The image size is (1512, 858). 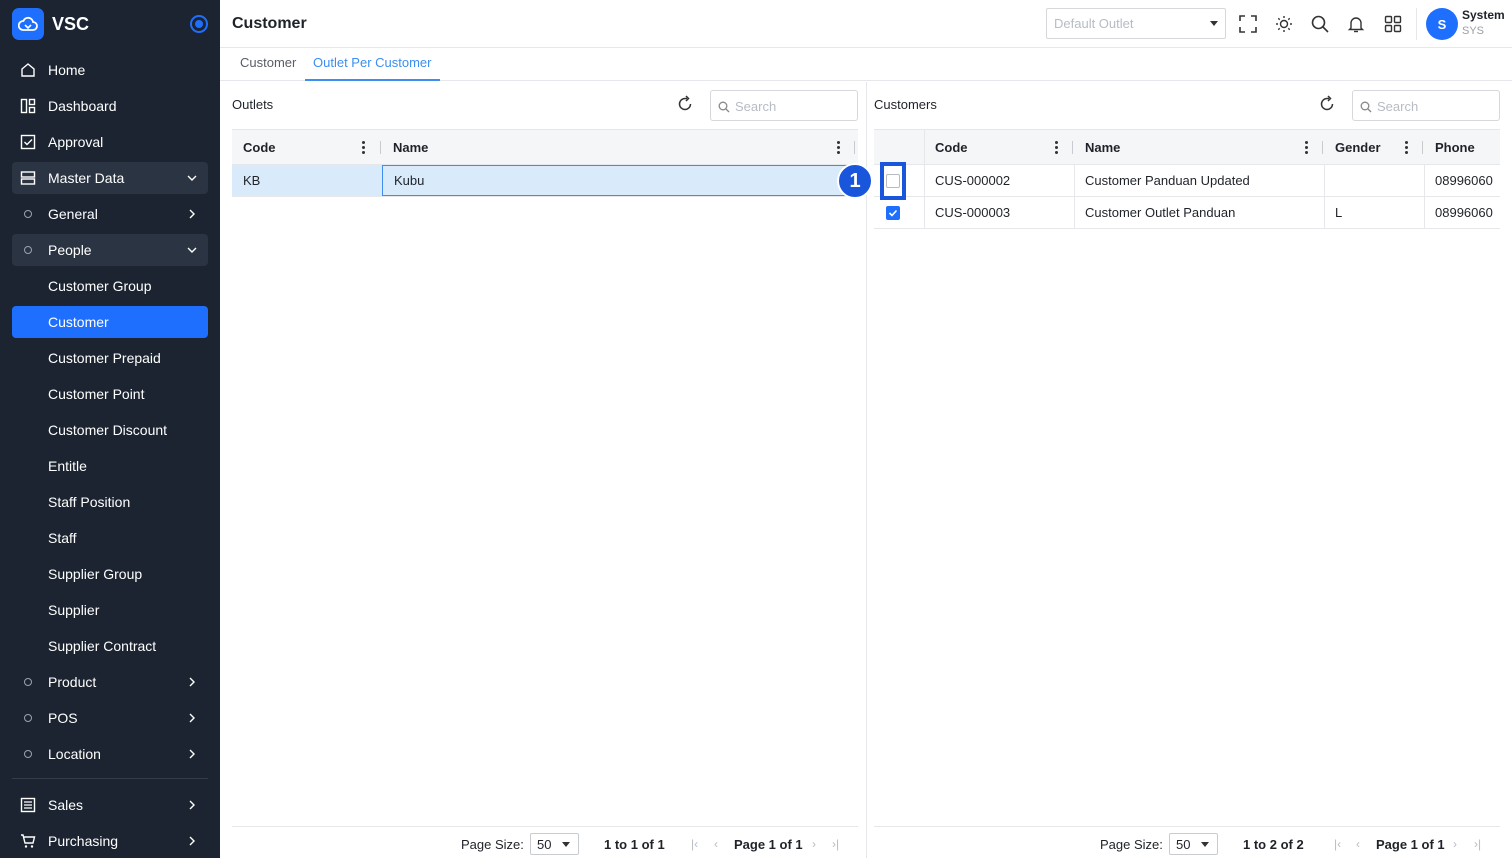 What do you see at coordinates (1374, 181) in the screenshot?
I see `cell-gender` at bounding box center [1374, 181].